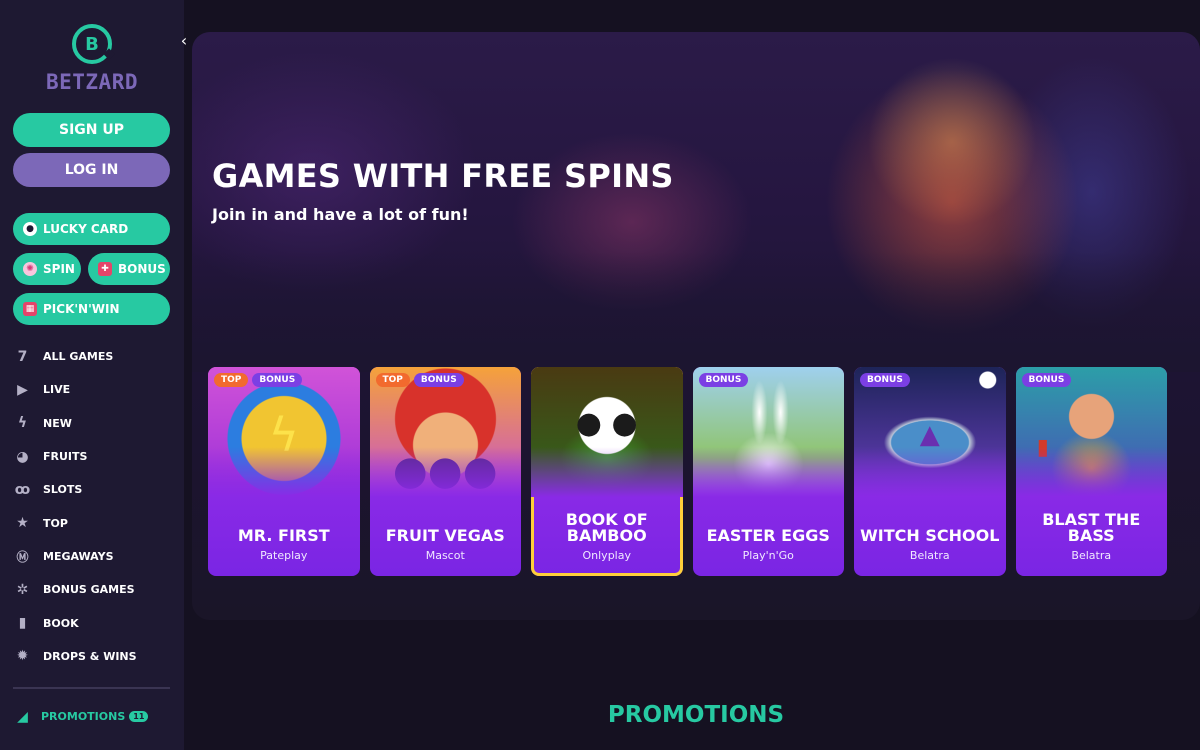 This screenshot has width=1200, height=750. What do you see at coordinates (94, 622) in the screenshot?
I see `nav-item-book: ▮ BOOK` at bounding box center [94, 622].